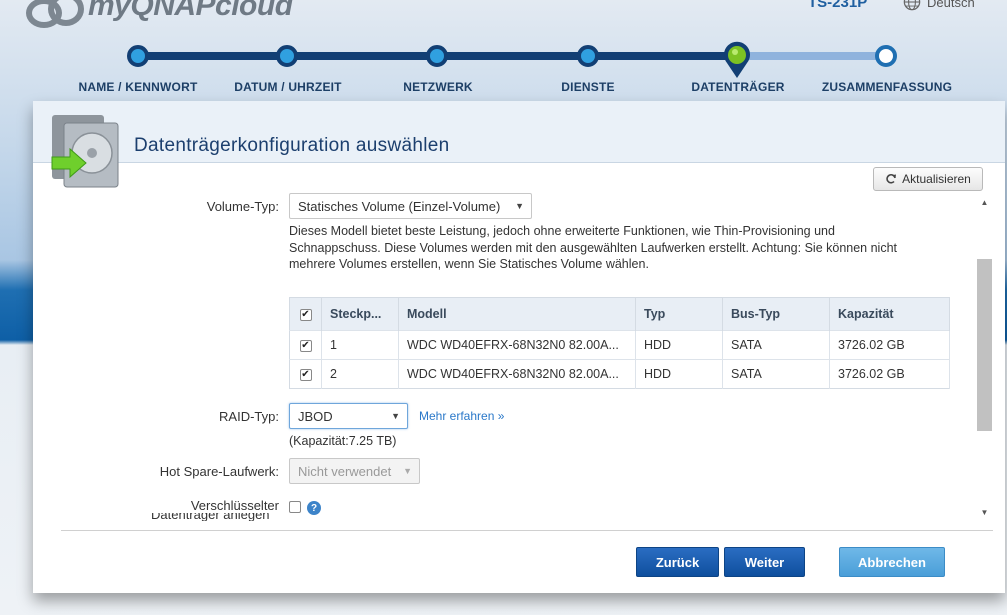  Describe the element at coordinates (512, 56) in the screenshot. I see `wizard-progress-bar` at that location.